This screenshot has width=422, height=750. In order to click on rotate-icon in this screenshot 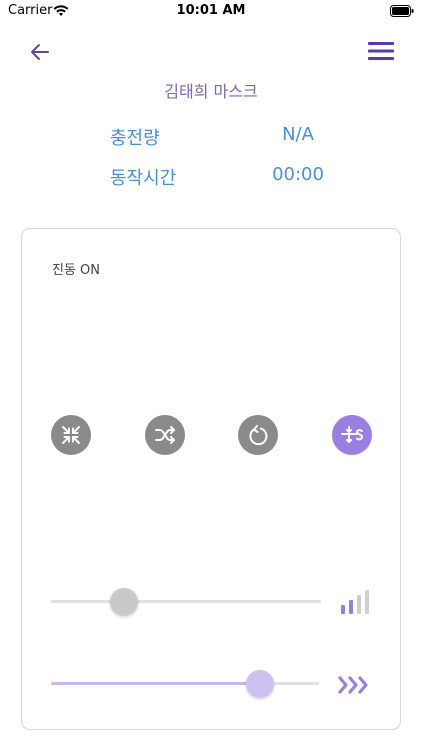, I will do `click(258, 435)`.